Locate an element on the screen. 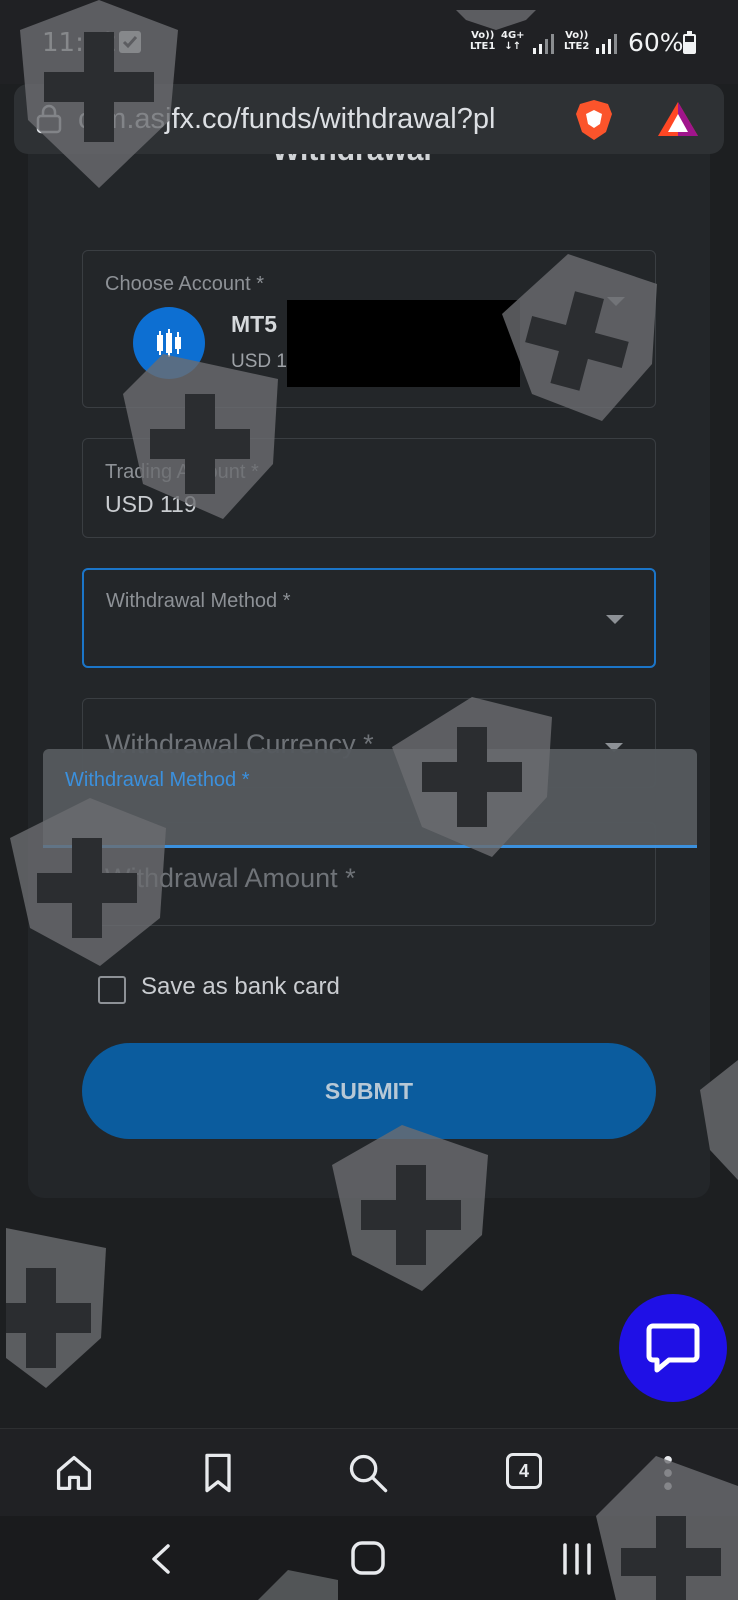 The height and width of the screenshot is (1600, 738). battery-percent: 60% is located at coordinates (656, 42).